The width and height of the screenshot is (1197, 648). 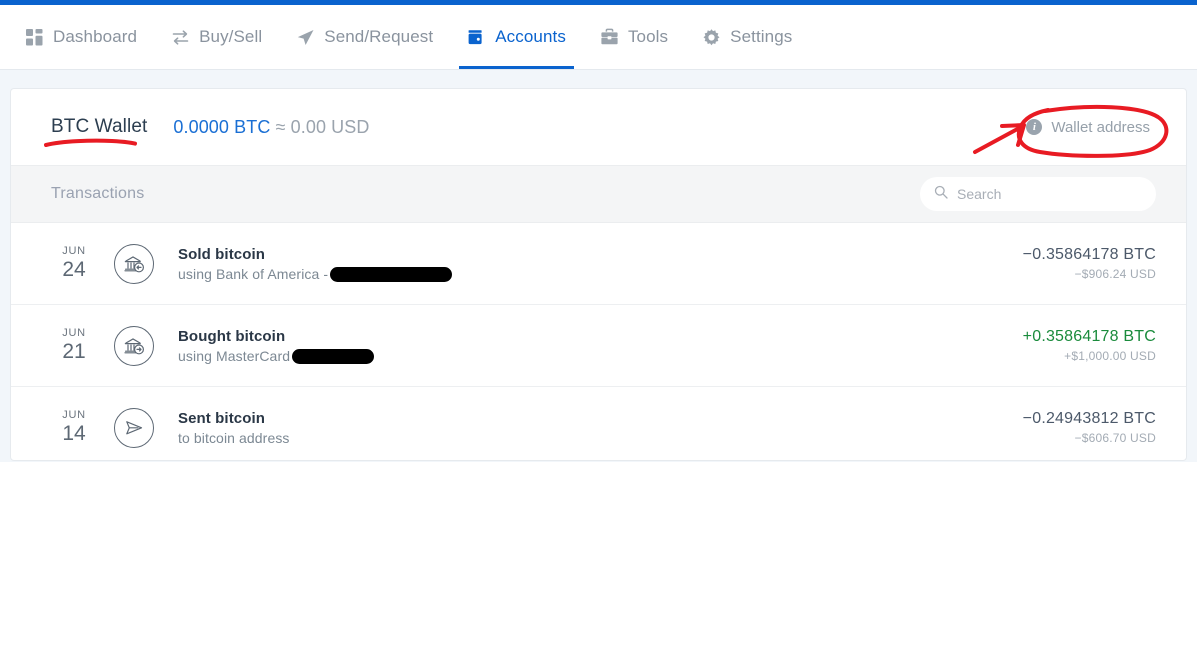 I want to click on transaction-date: JUN 21, so click(x=74, y=345).